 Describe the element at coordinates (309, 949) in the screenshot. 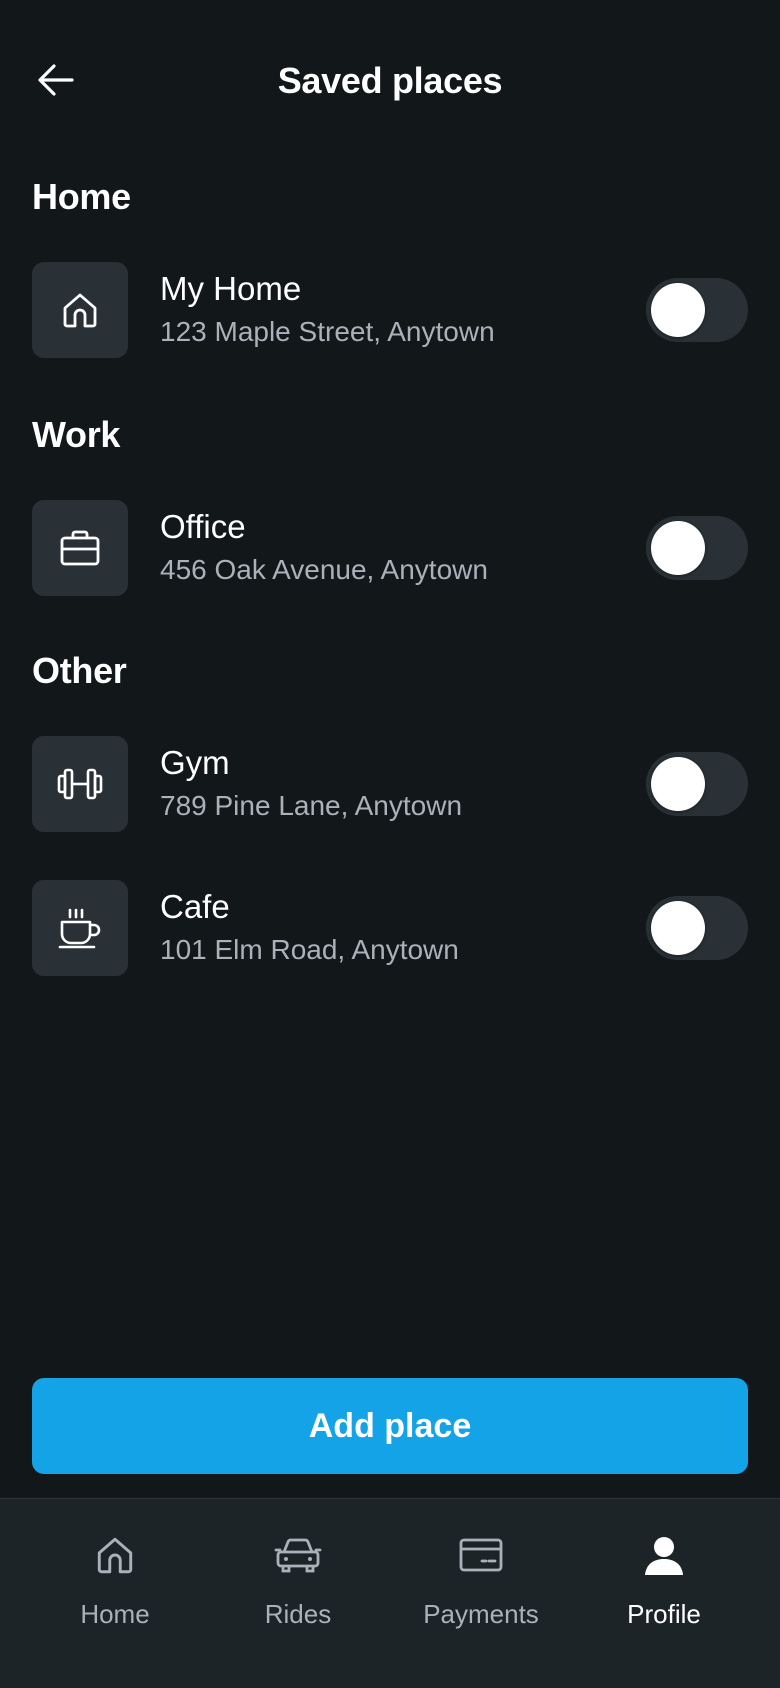

I see `place-address: 101 Elm Road, Anytown` at that location.